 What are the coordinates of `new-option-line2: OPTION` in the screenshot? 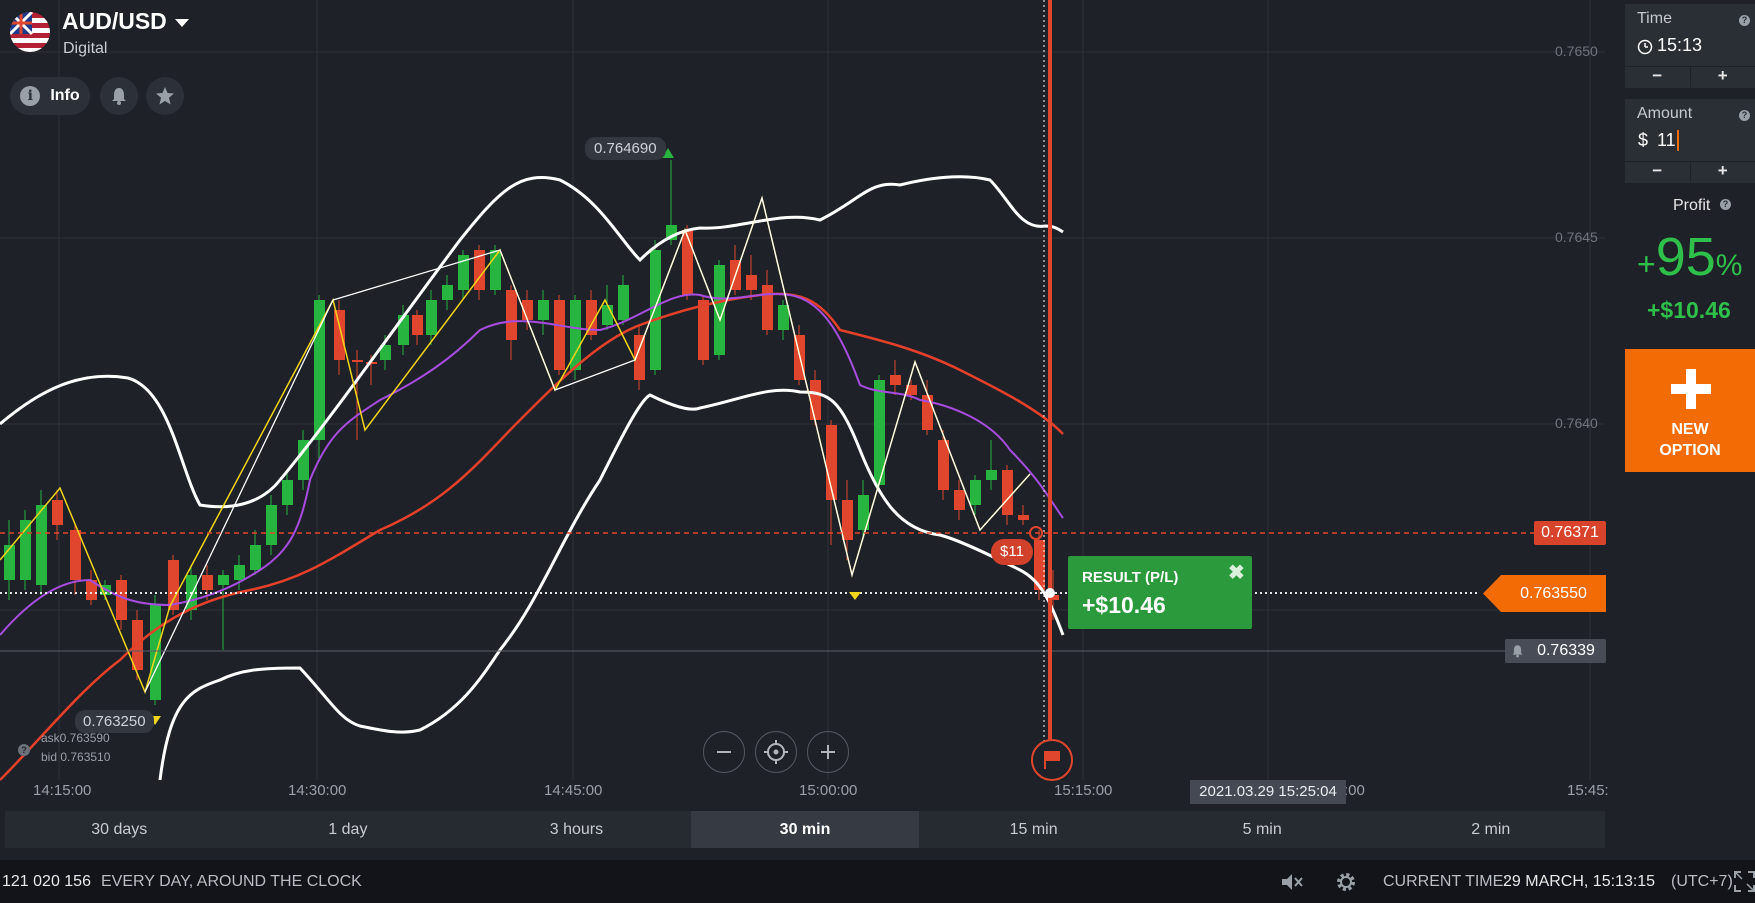 It's located at (1690, 450).